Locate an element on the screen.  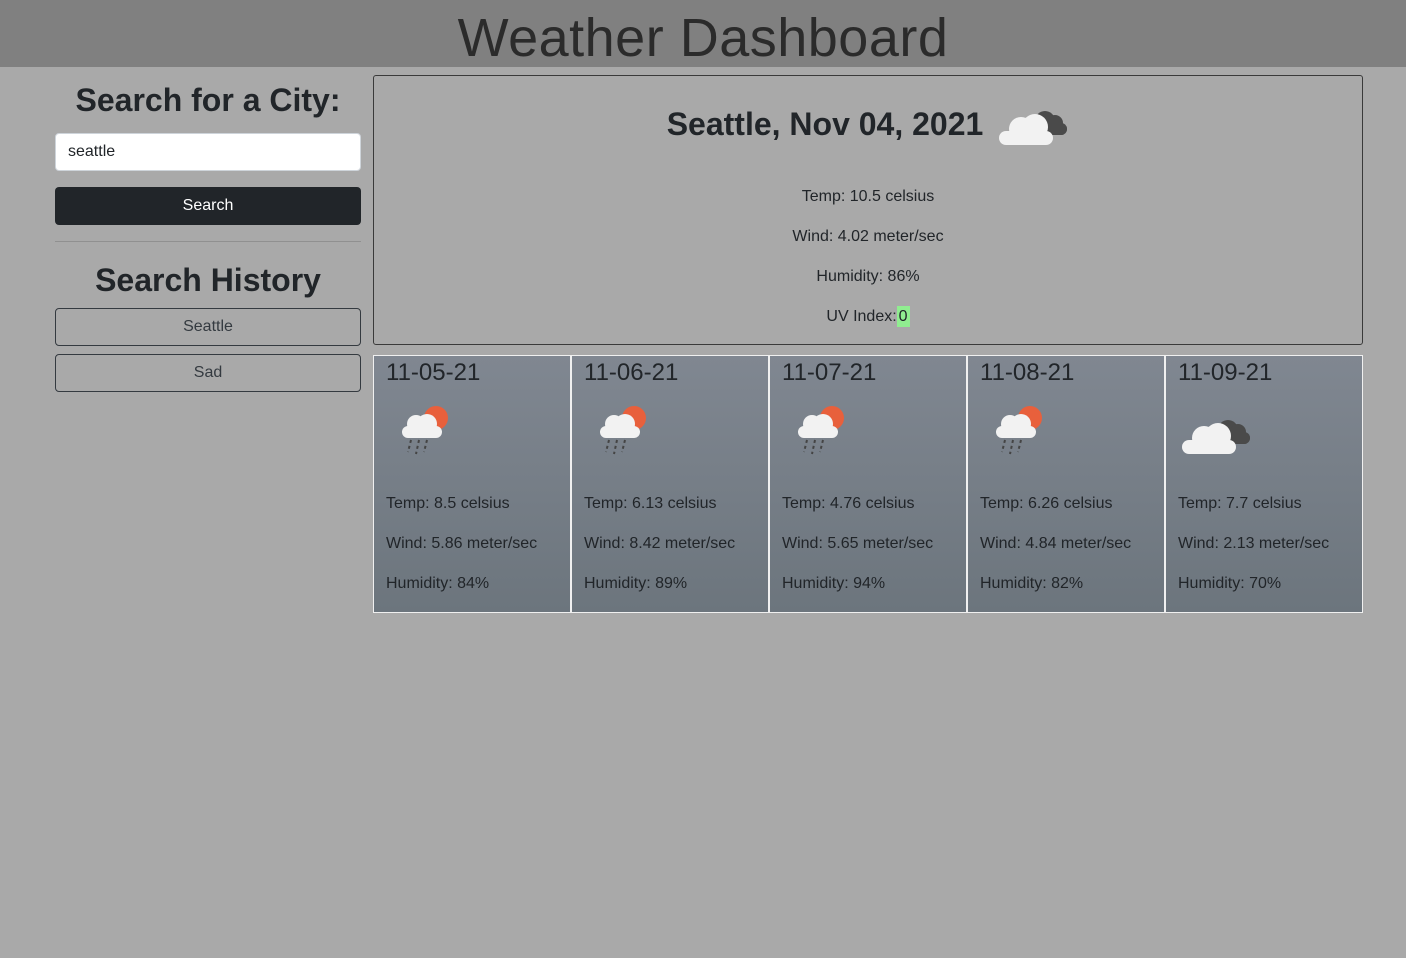
current-humidity: Humidity: 86% is located at coordinates (868, 276).